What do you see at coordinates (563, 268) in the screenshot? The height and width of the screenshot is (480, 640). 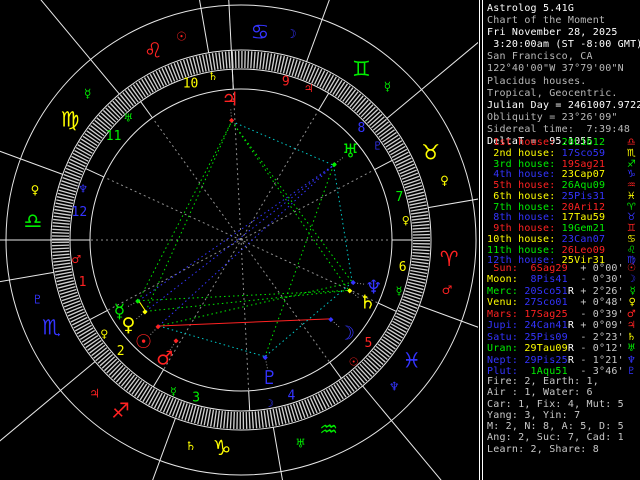 I see `planet-row: Sun: 6Sag29 + 0°00' ☉` at bounding box center [563, 268].